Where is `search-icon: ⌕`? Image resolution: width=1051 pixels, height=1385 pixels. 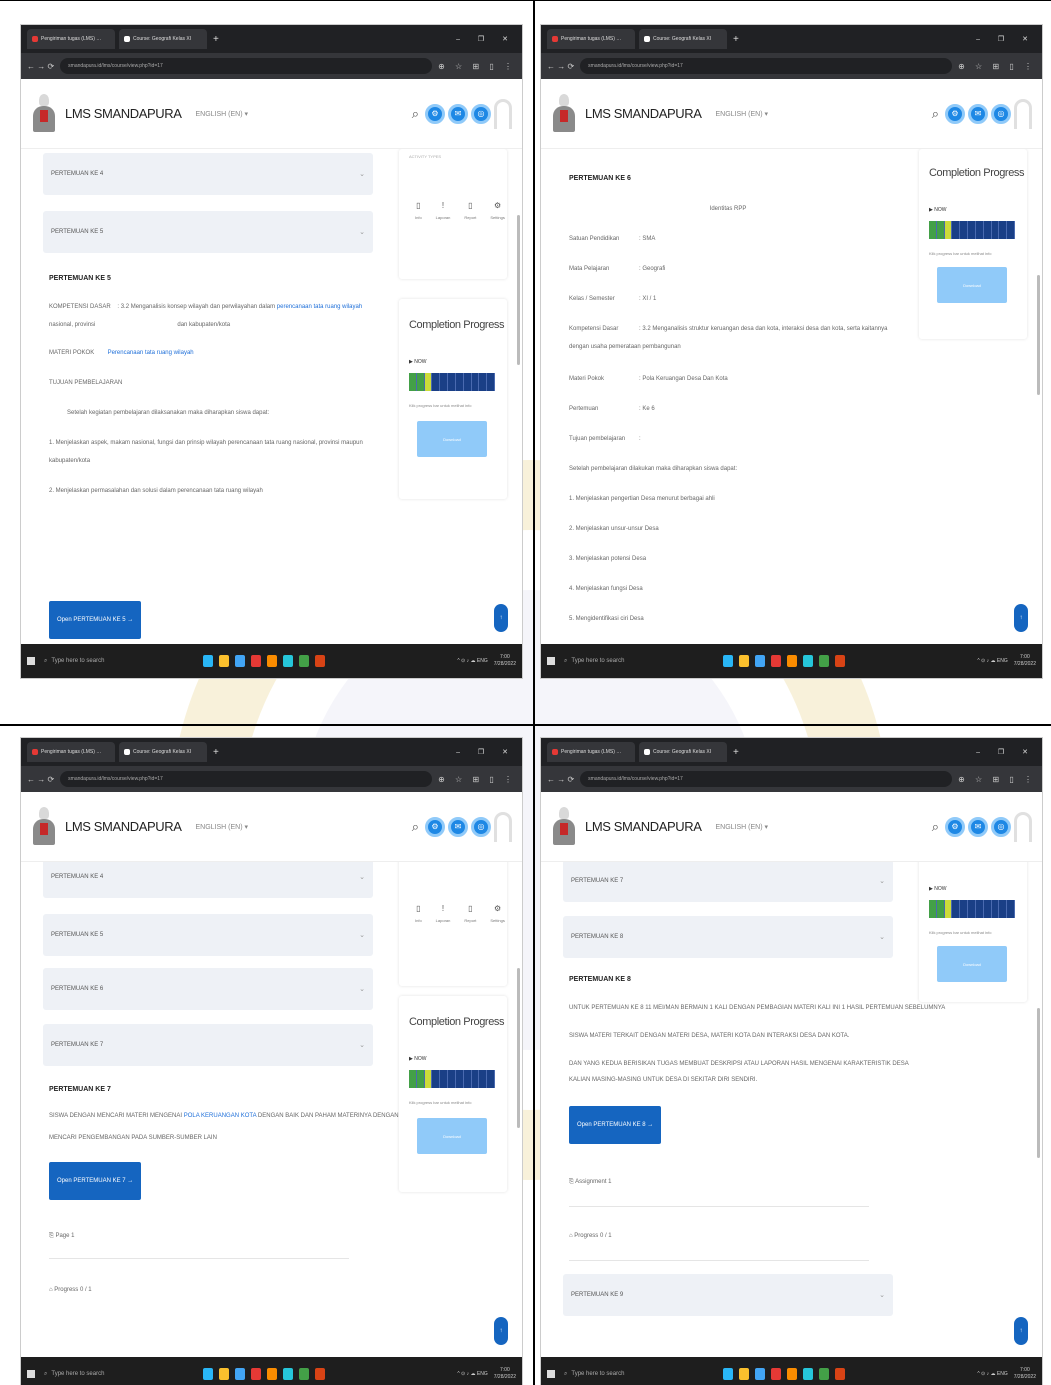 search-icon: ⌕ is located at coordinates (415, 114).